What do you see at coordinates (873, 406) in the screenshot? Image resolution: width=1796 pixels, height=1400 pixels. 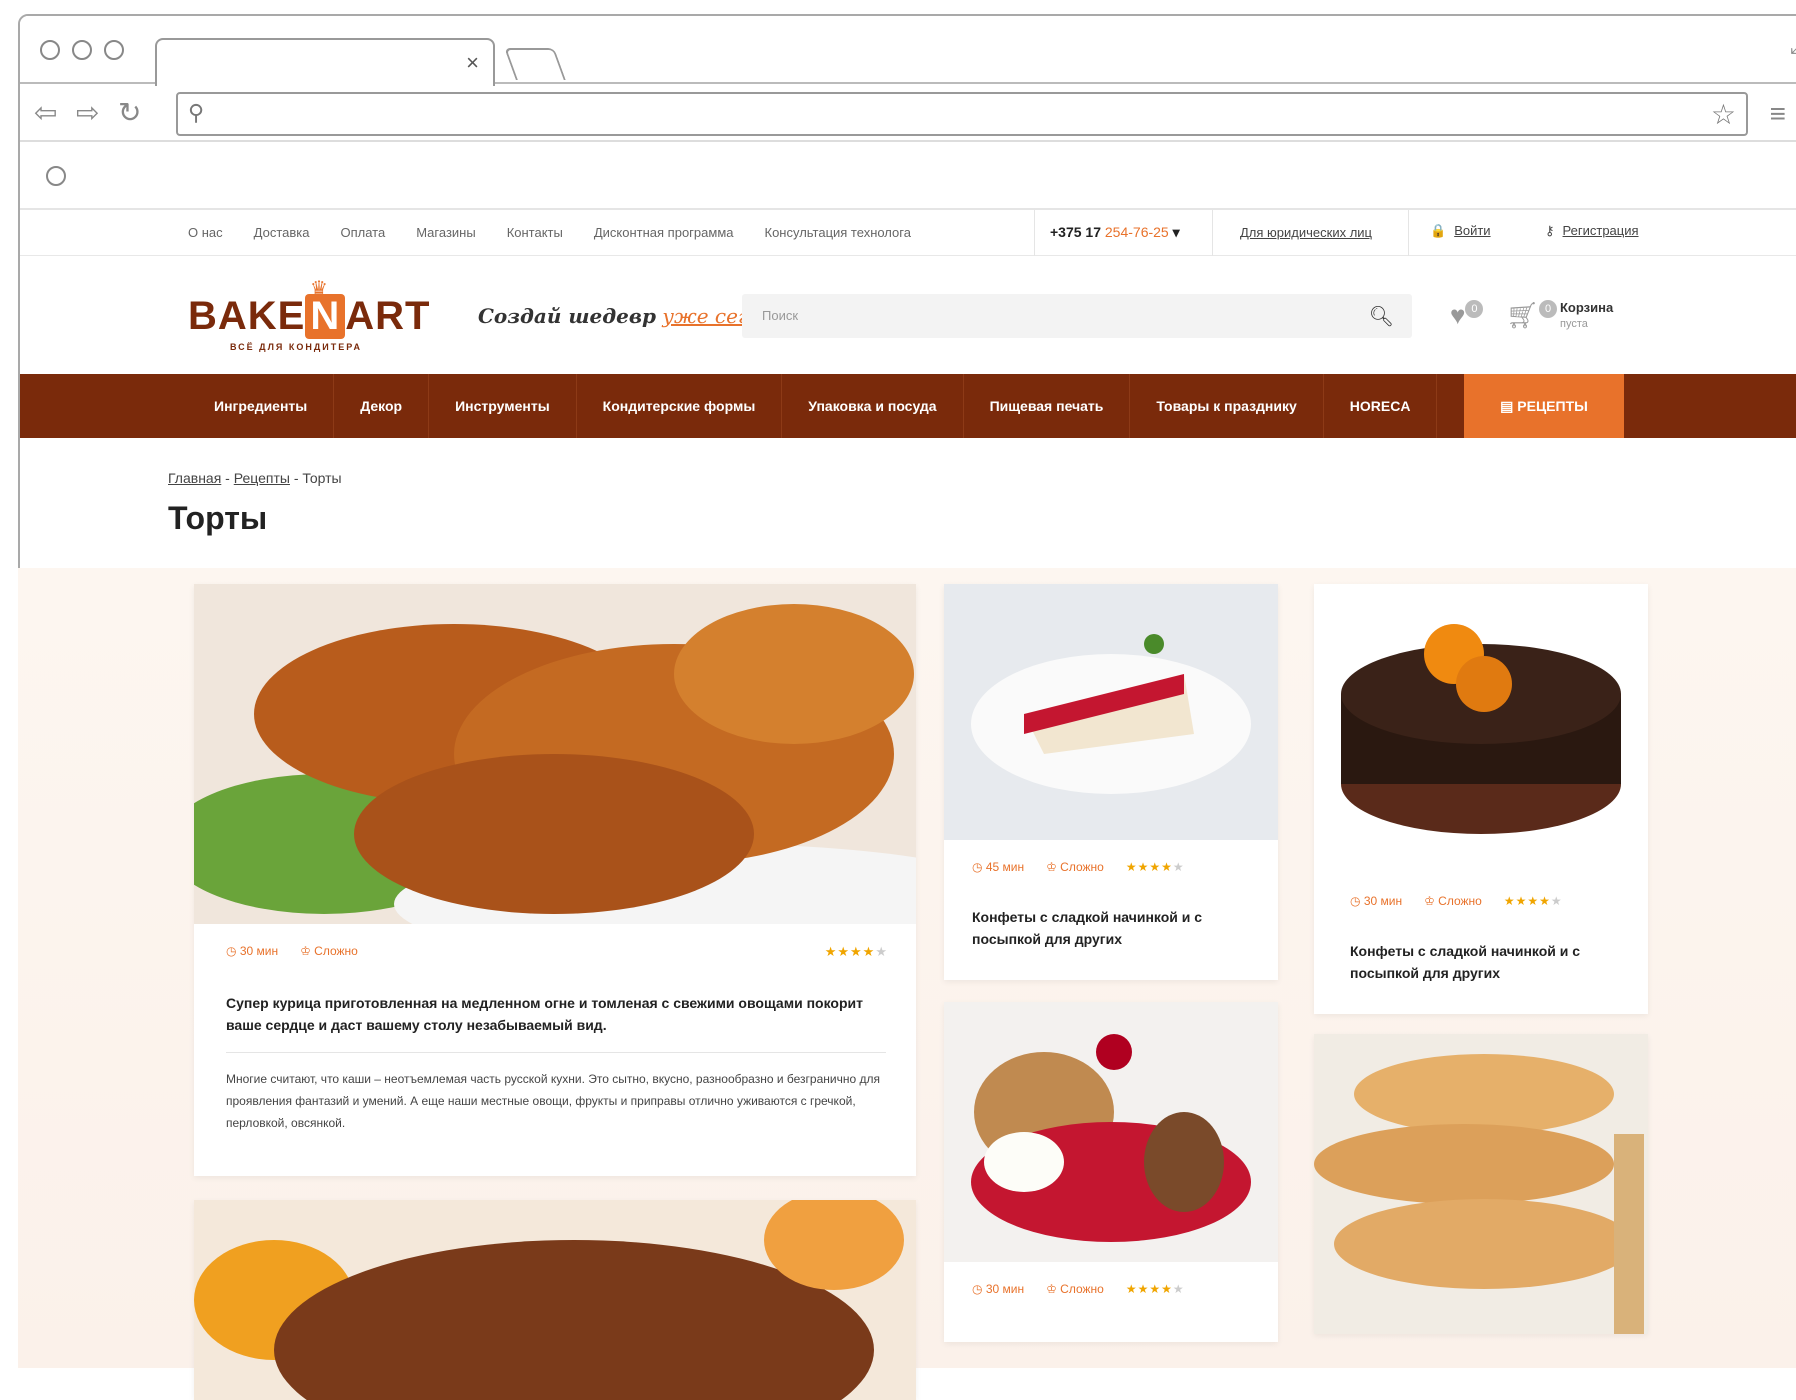 I see `nav-item-packaging: Упаковка и посуда` at bounding box center [873, 406].